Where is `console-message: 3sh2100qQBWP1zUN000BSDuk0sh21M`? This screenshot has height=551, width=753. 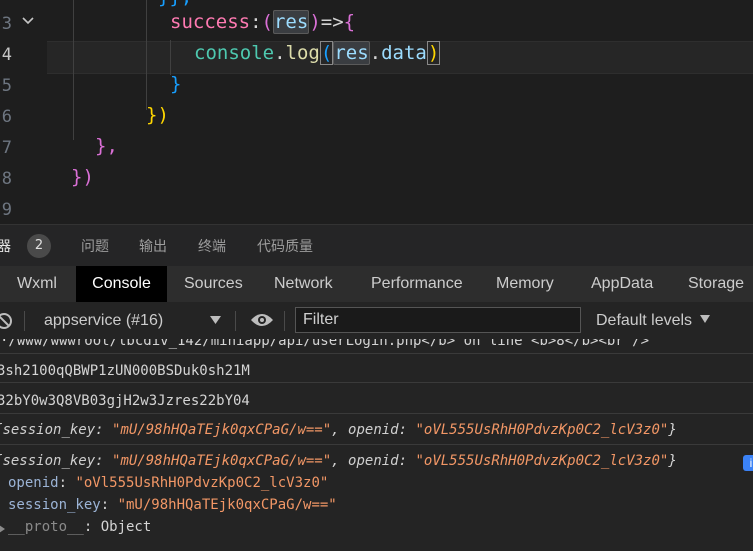
console-message: 3sh2100qQBWP1zUN000BSDuk0sh21M is located at coordinates (376, 368).